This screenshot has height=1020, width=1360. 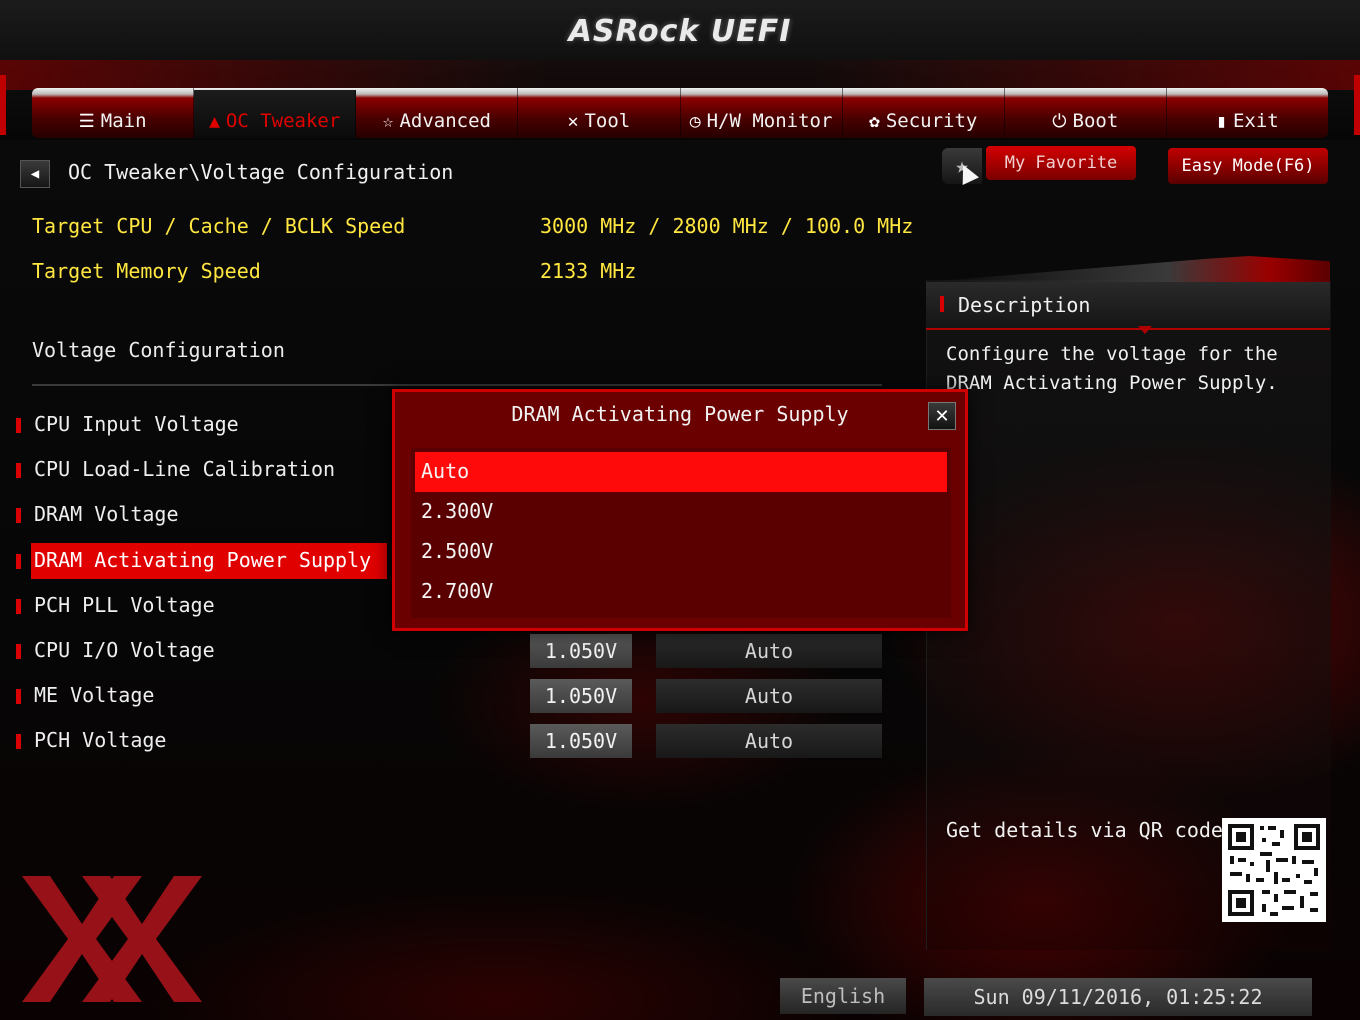 I want to click on menu-item-pch-pll-voltage: PCH PLL Voltage, so click(x=195, y=606).